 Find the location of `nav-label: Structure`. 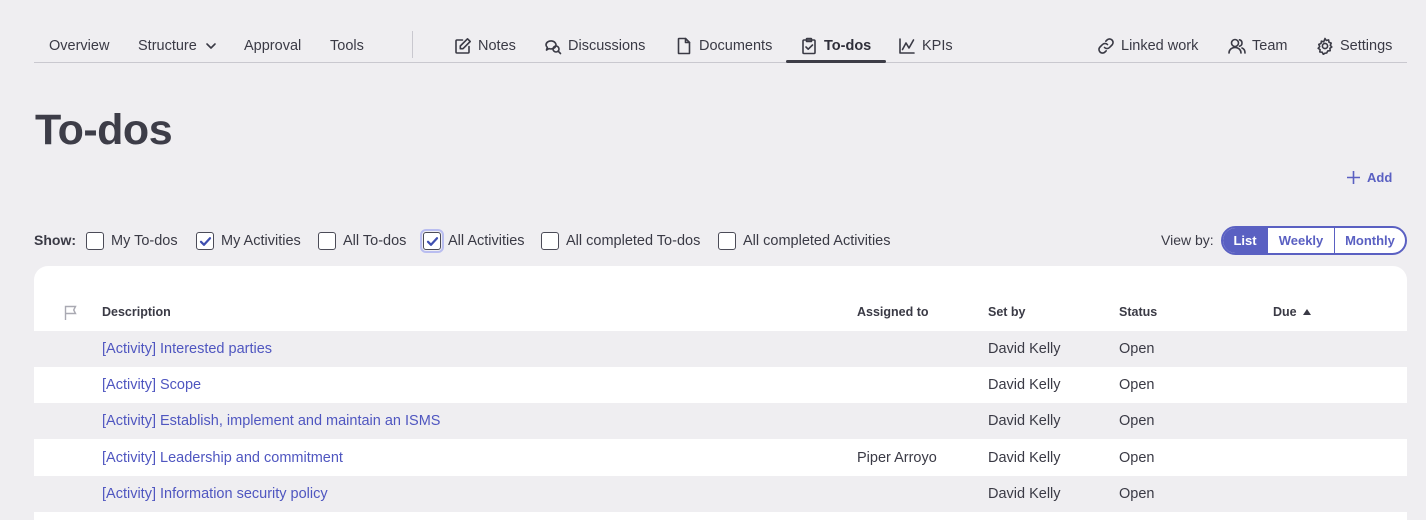

nav-label: Structure is located at coordinates (167, 45).